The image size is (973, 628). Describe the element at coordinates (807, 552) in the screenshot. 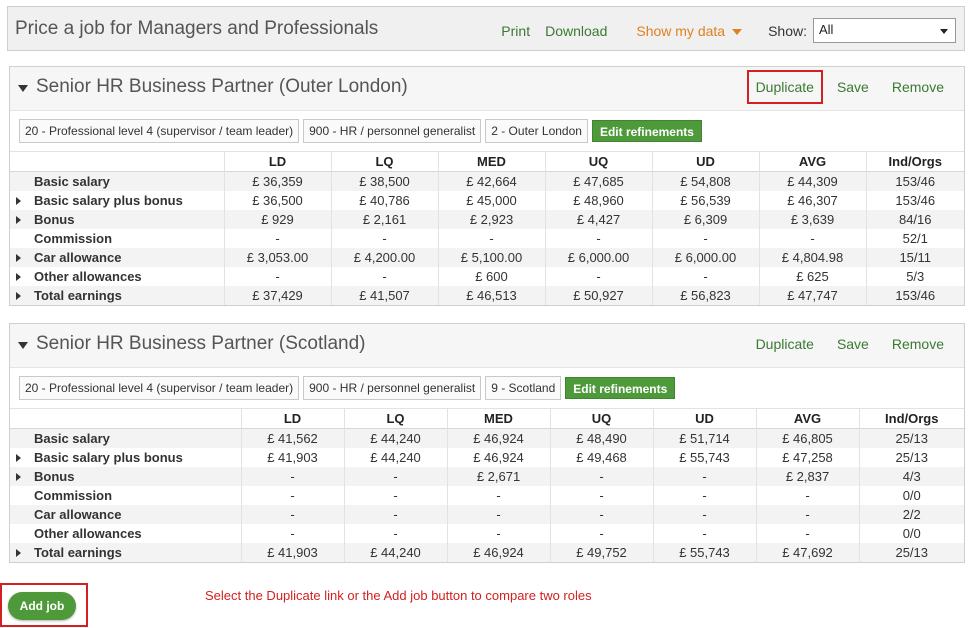

I see `value-cell: £ 47,692` at that location.